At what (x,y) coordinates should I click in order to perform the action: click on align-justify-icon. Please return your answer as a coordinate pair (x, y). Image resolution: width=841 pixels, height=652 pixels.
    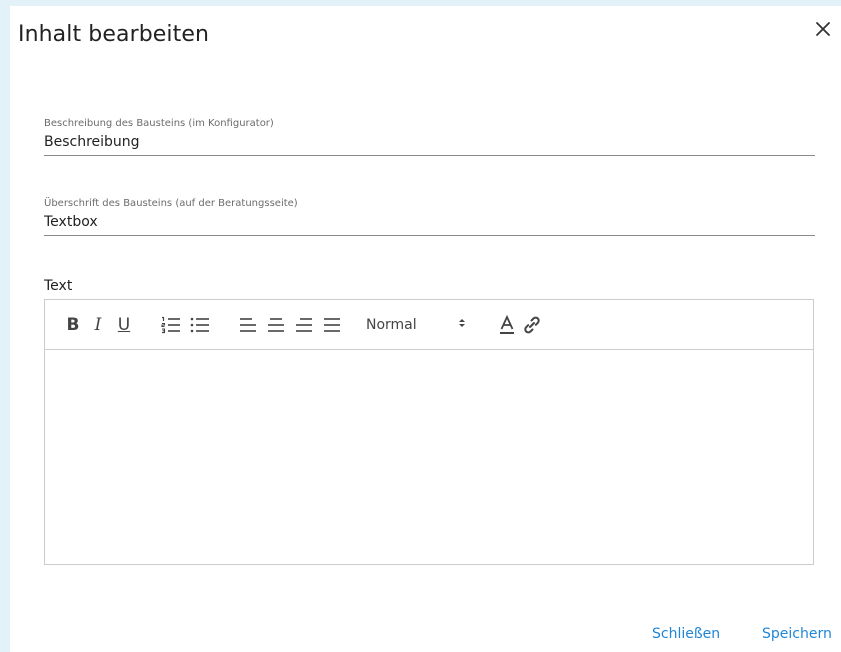
    Looking at the image, I should click on (332, 325).